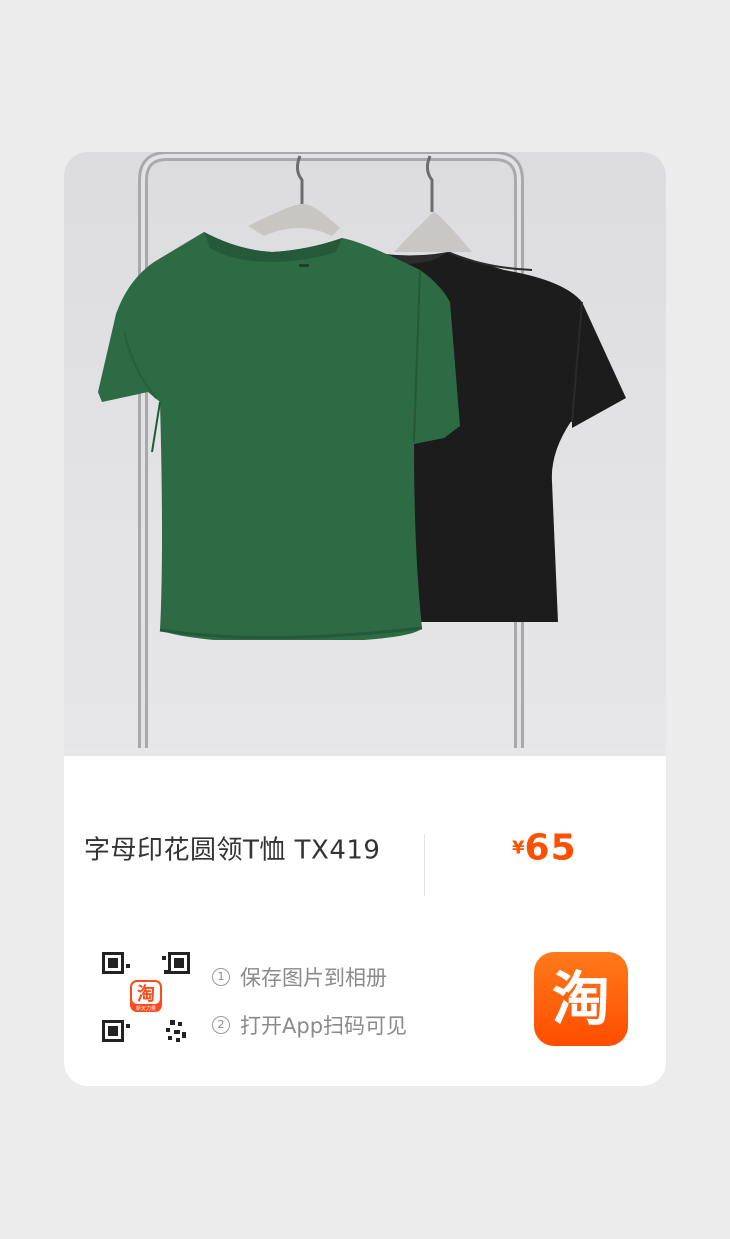 The height and width of the screenshot is (1239, 730). Describe the element at coordinates (550, 848) in the screenshot. I see `price-amount: 65` at that location.